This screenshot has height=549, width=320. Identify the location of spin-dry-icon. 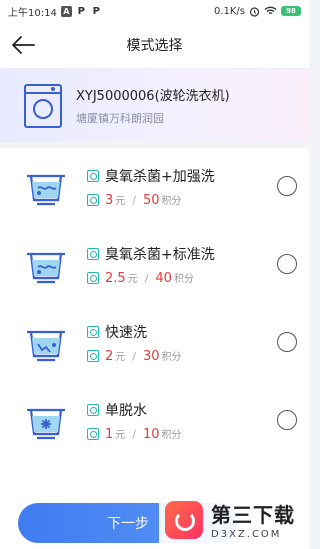
(46, 424).